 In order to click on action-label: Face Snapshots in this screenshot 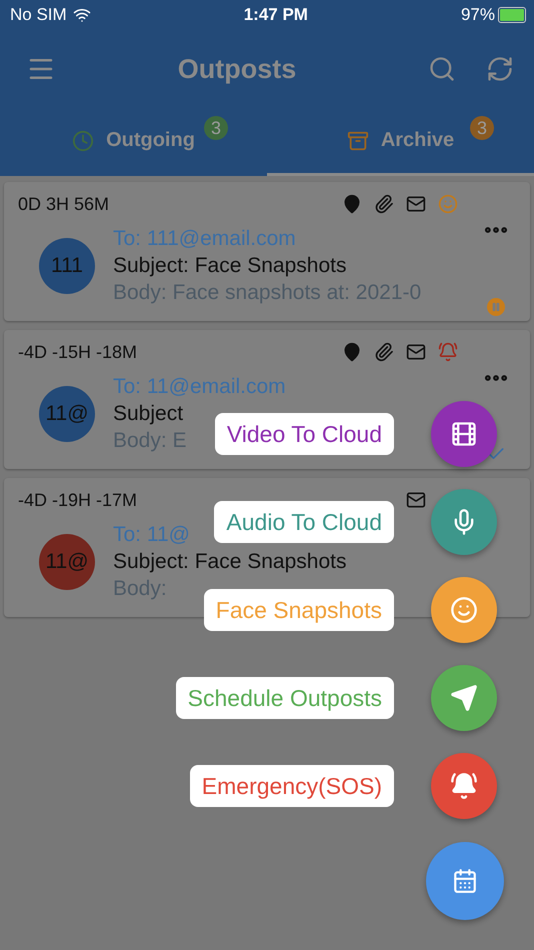, I will do `click(299, 610)`.